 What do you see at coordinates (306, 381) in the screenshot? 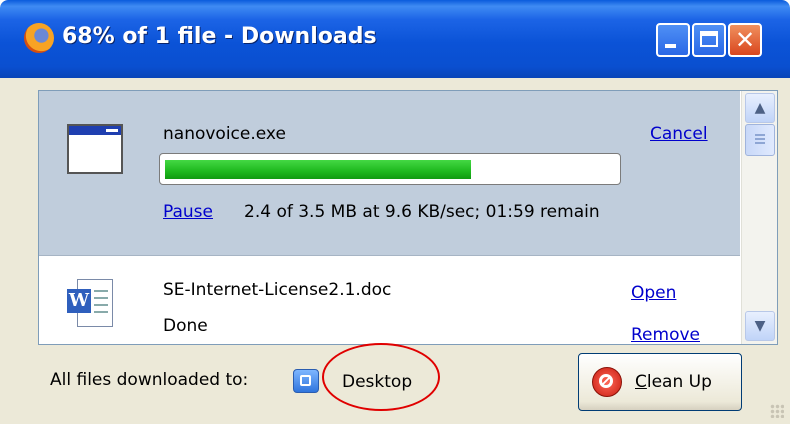
I see `desktop-folder-icon` at bounding box center [306, 381].